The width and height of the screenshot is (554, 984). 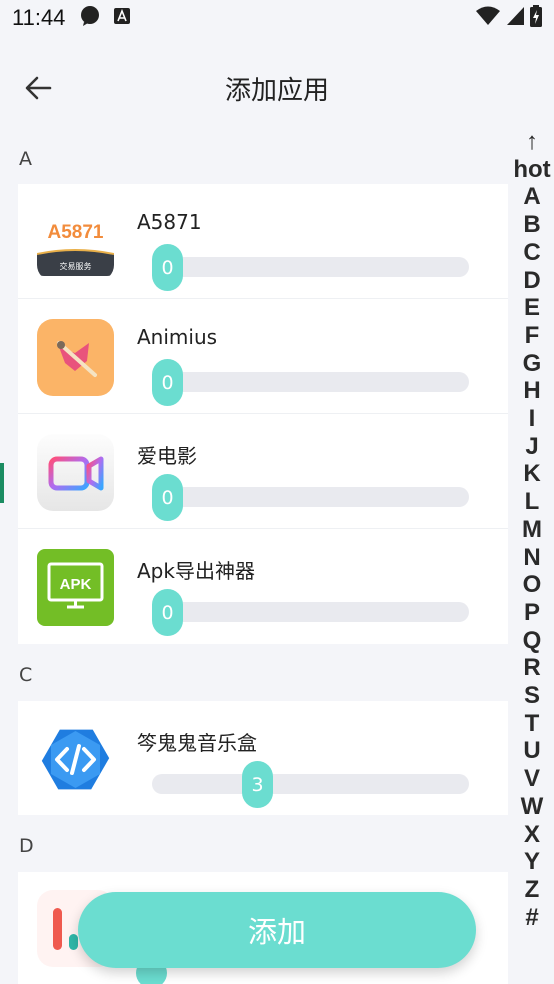 I want to click on index-letter-l: L, so click(x=532, y=502).